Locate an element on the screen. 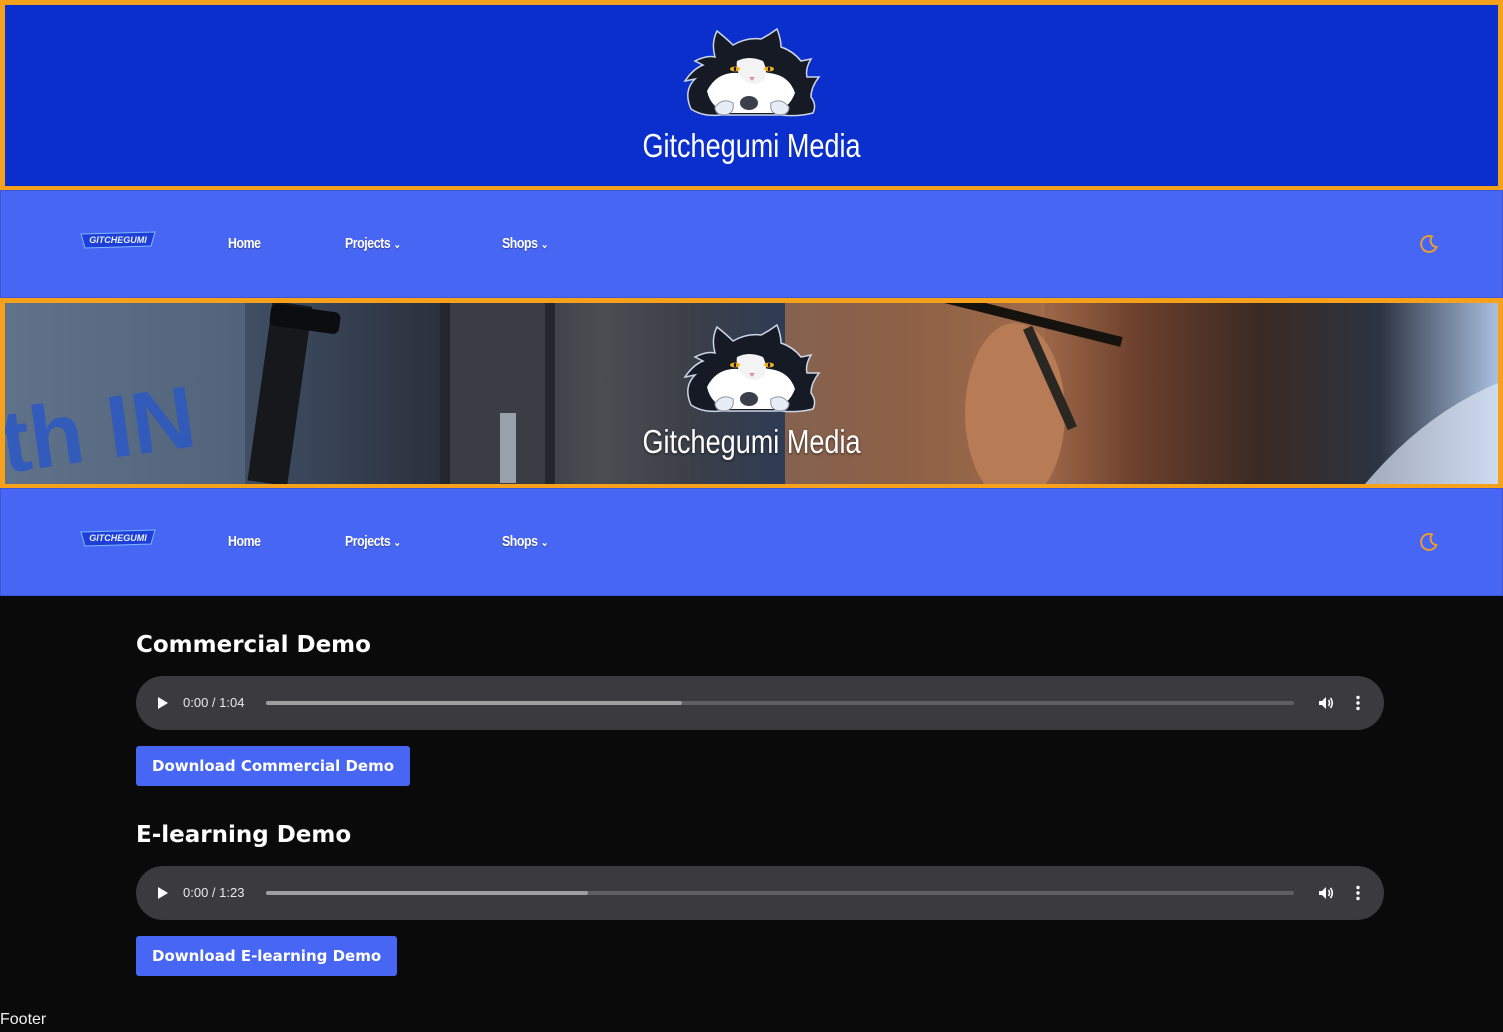 The width and height of the screenshot is (1503, 1032). download-commercial-demo-button: Download Commercial Demo is located at coordinates (273, 766).